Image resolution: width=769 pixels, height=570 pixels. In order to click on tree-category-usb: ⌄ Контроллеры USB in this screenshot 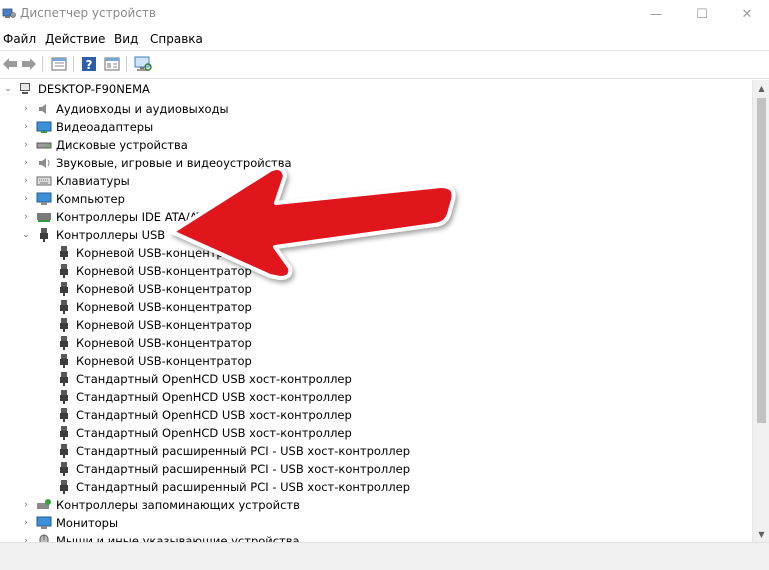, I will do `click(92, 235)`.